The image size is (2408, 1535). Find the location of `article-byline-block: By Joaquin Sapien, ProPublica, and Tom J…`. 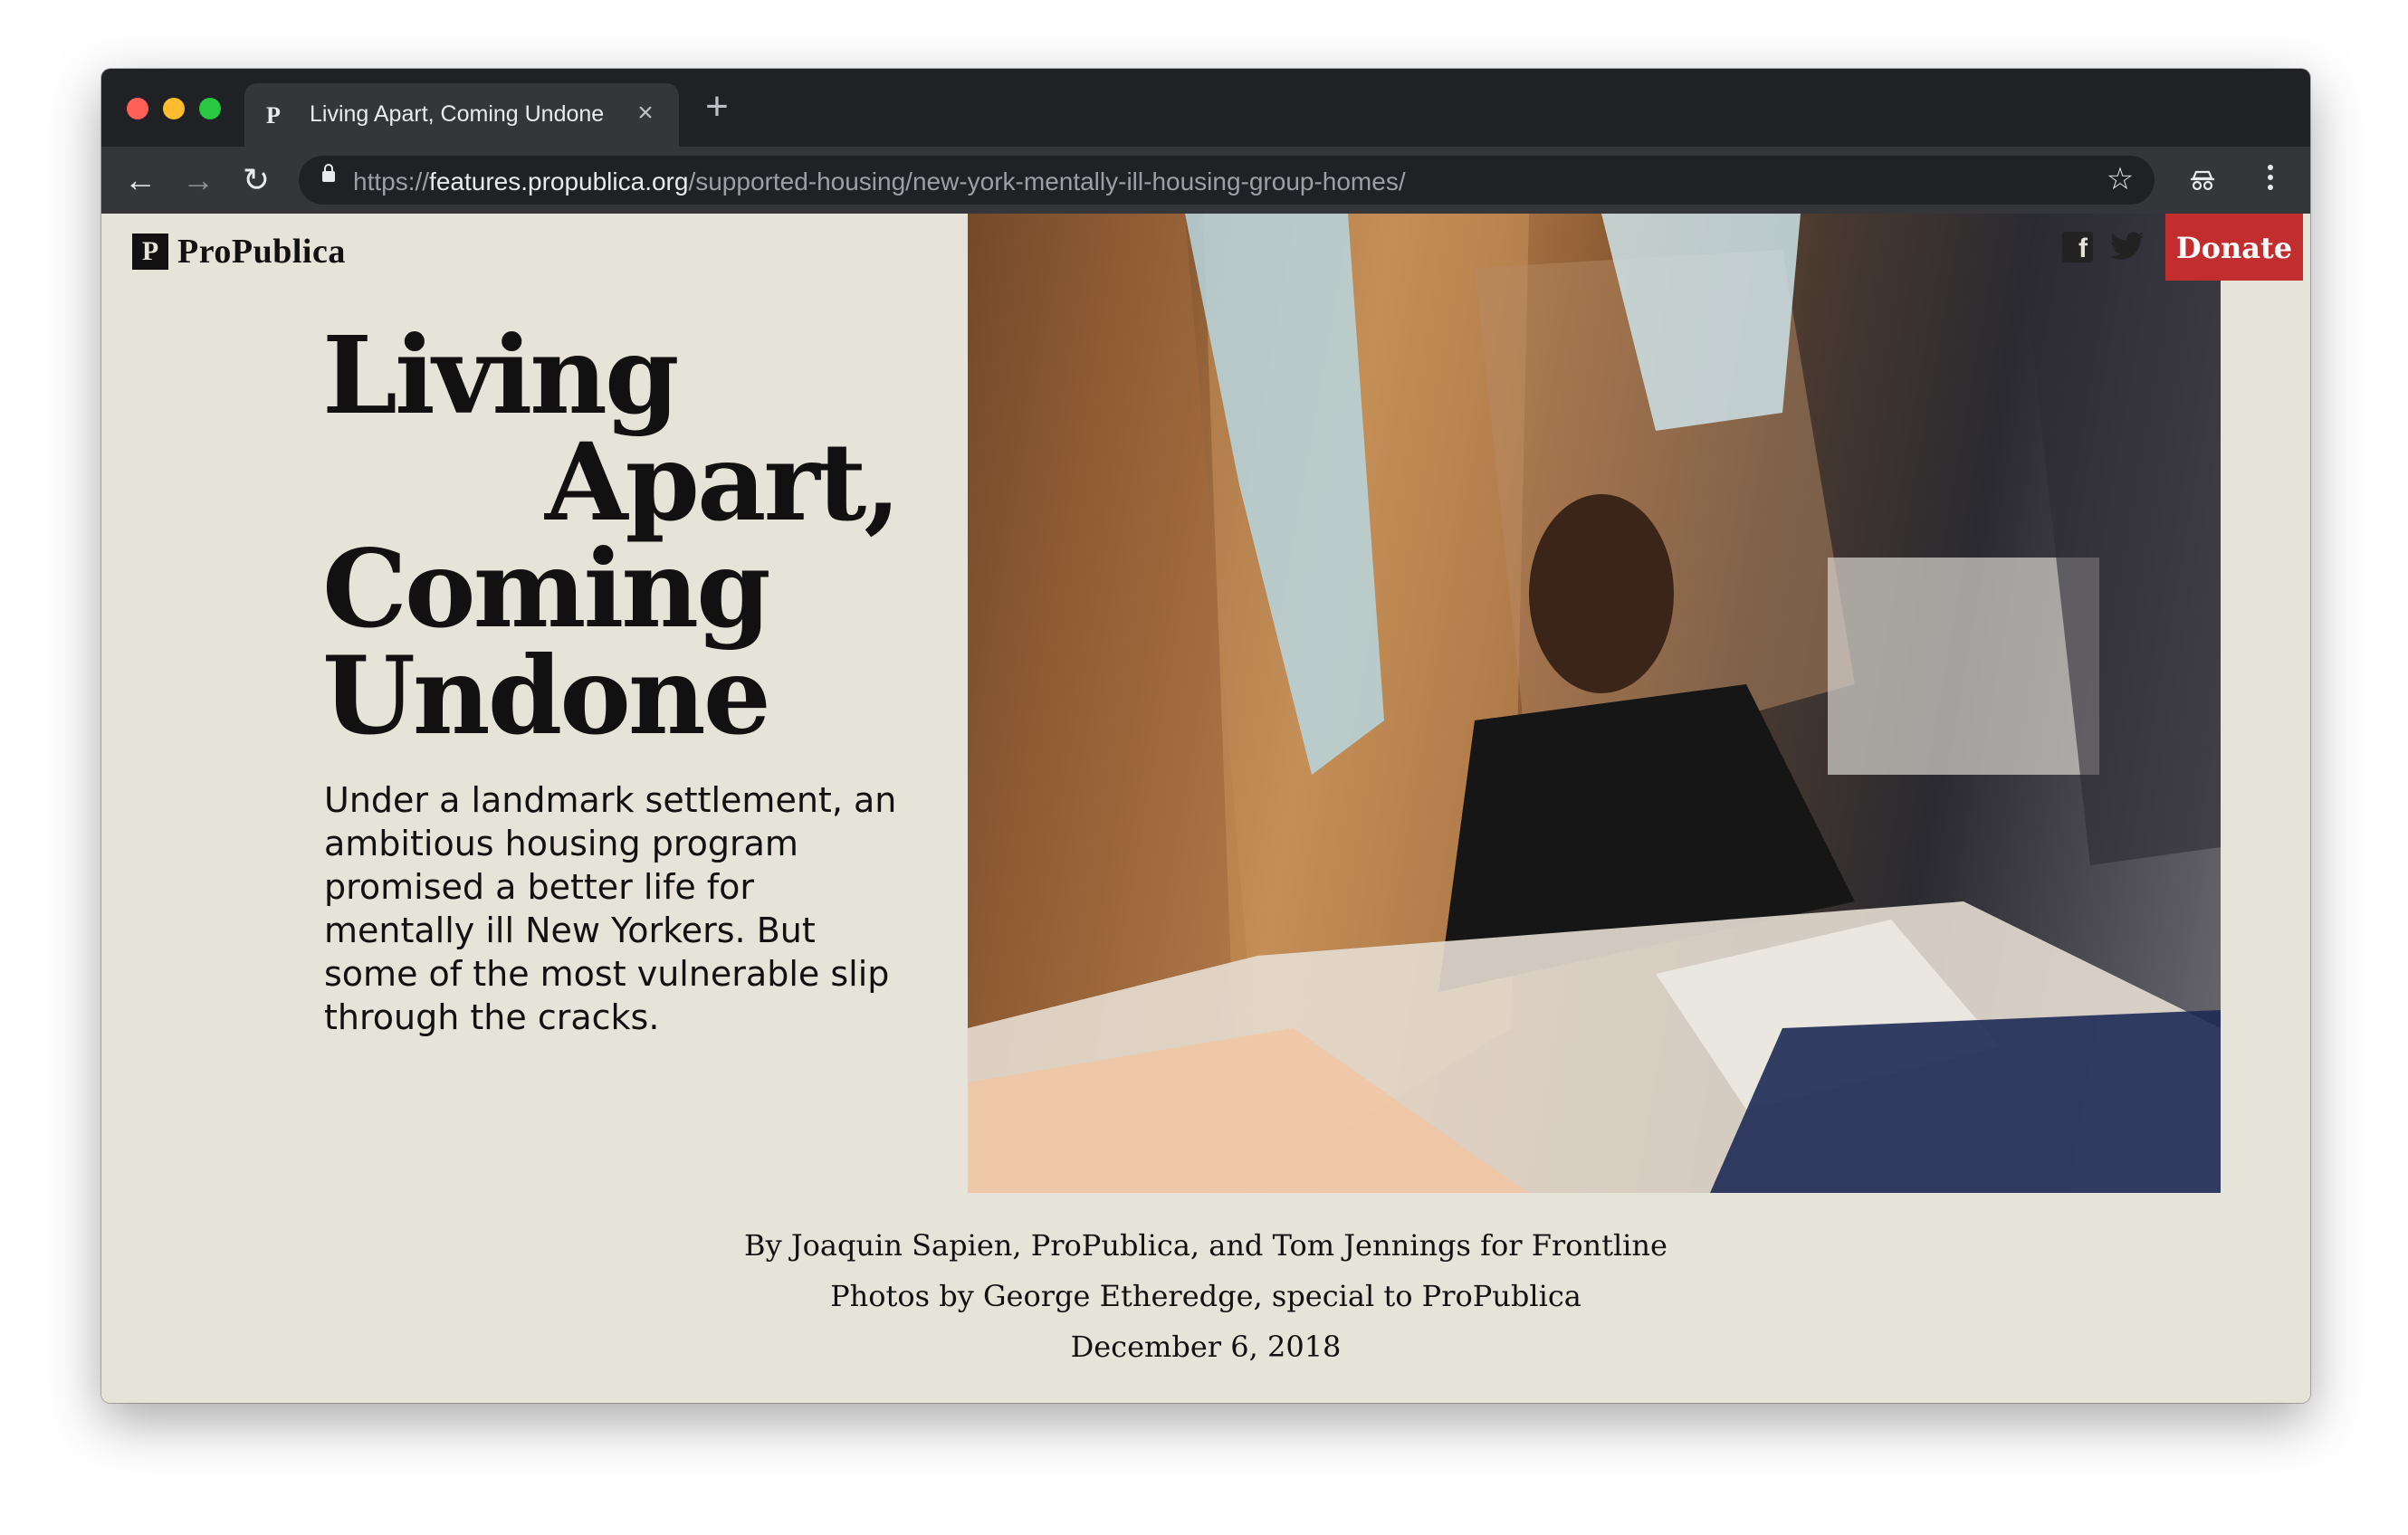

article-byline-block: By Joaquin Sapien, ProPublica, and Tom J… is located at coordinates (1205, 1296).